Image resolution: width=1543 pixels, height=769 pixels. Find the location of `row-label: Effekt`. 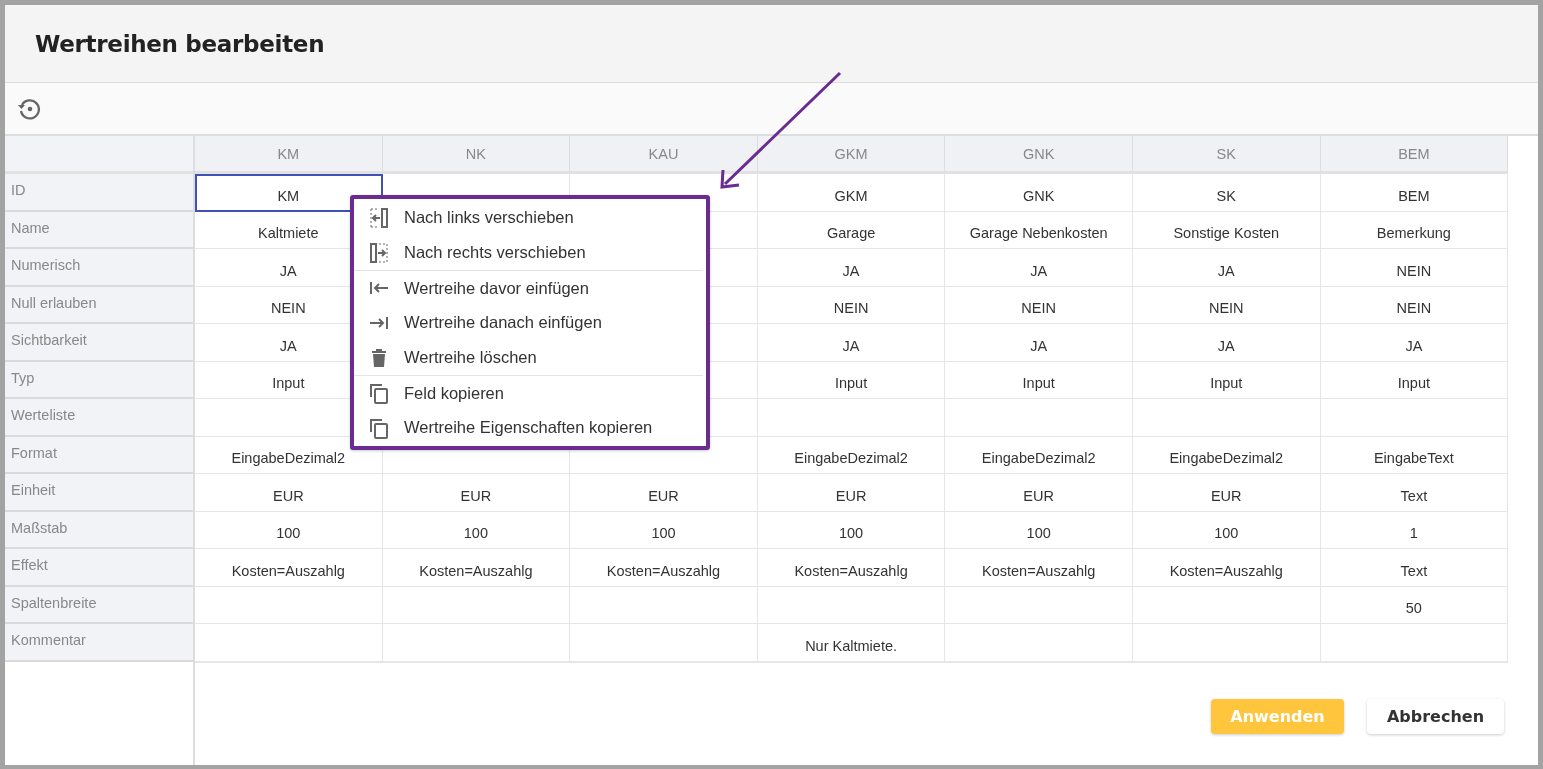

row-label: Effekt is located at coordinates (99, 568).